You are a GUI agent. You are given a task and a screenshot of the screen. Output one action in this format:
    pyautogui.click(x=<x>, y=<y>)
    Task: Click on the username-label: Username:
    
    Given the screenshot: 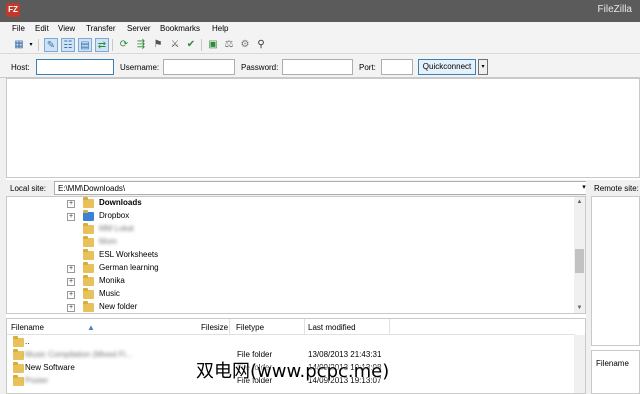 What is the action you would take?
    pyautogui.click(x=140, y=67)
    